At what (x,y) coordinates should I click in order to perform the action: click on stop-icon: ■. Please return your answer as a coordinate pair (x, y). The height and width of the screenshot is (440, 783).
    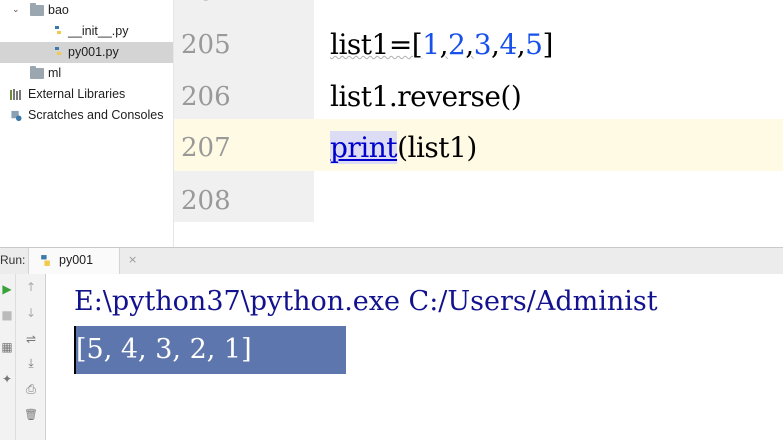
    Looking at the image, I should click on (8, 315).